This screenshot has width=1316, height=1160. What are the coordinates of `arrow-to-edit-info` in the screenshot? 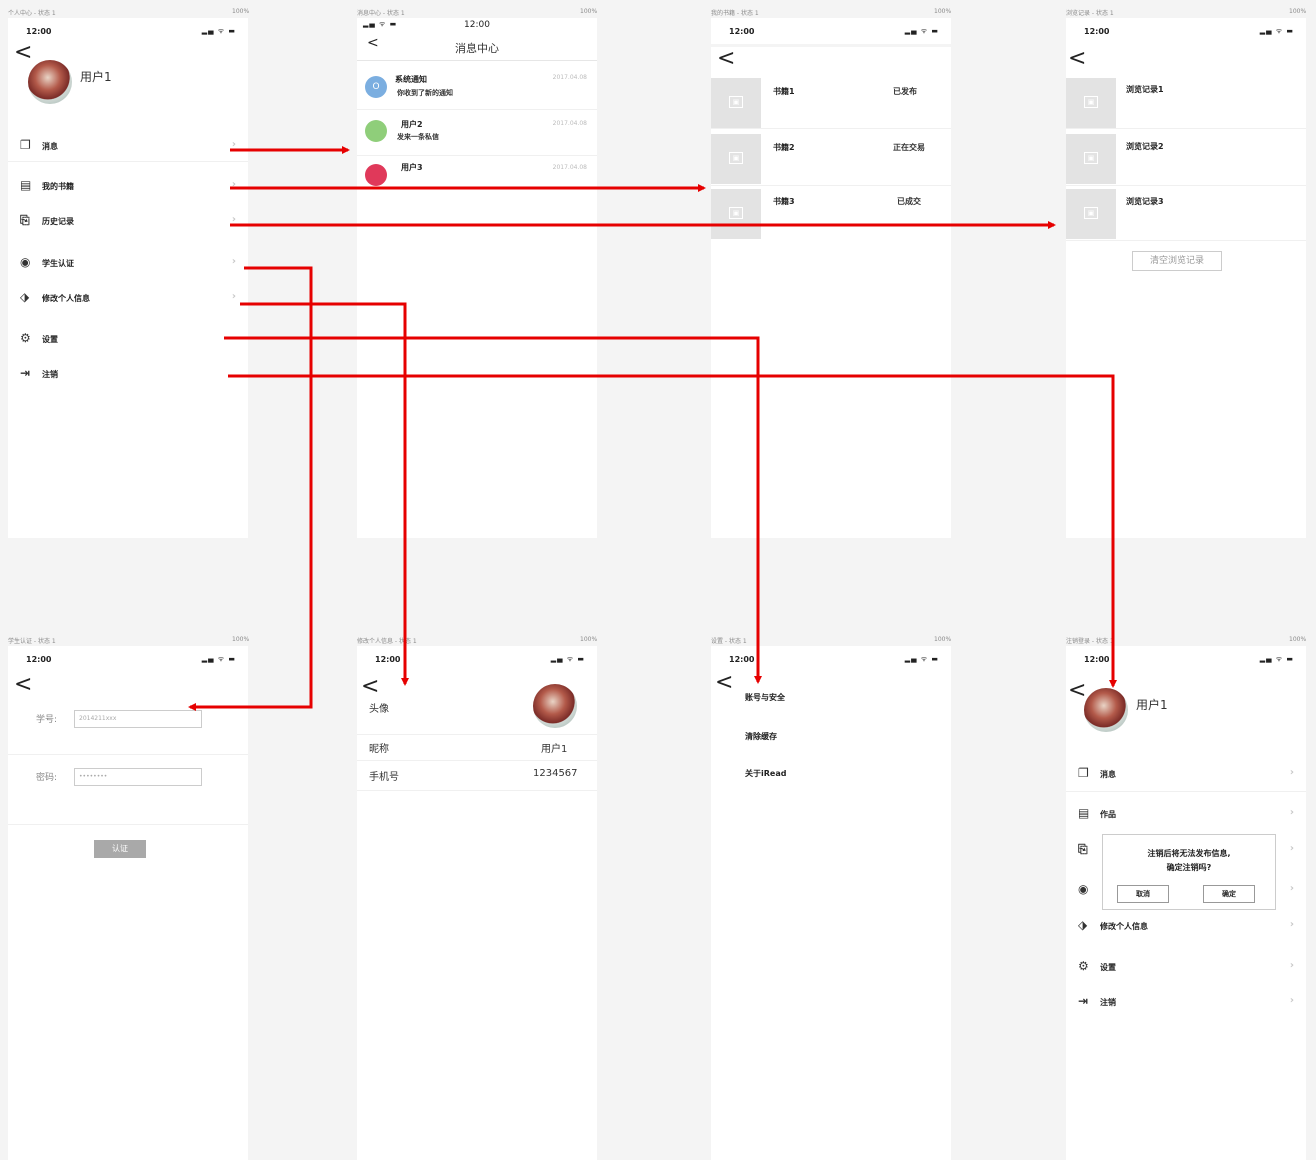 It's located at (324, 494).